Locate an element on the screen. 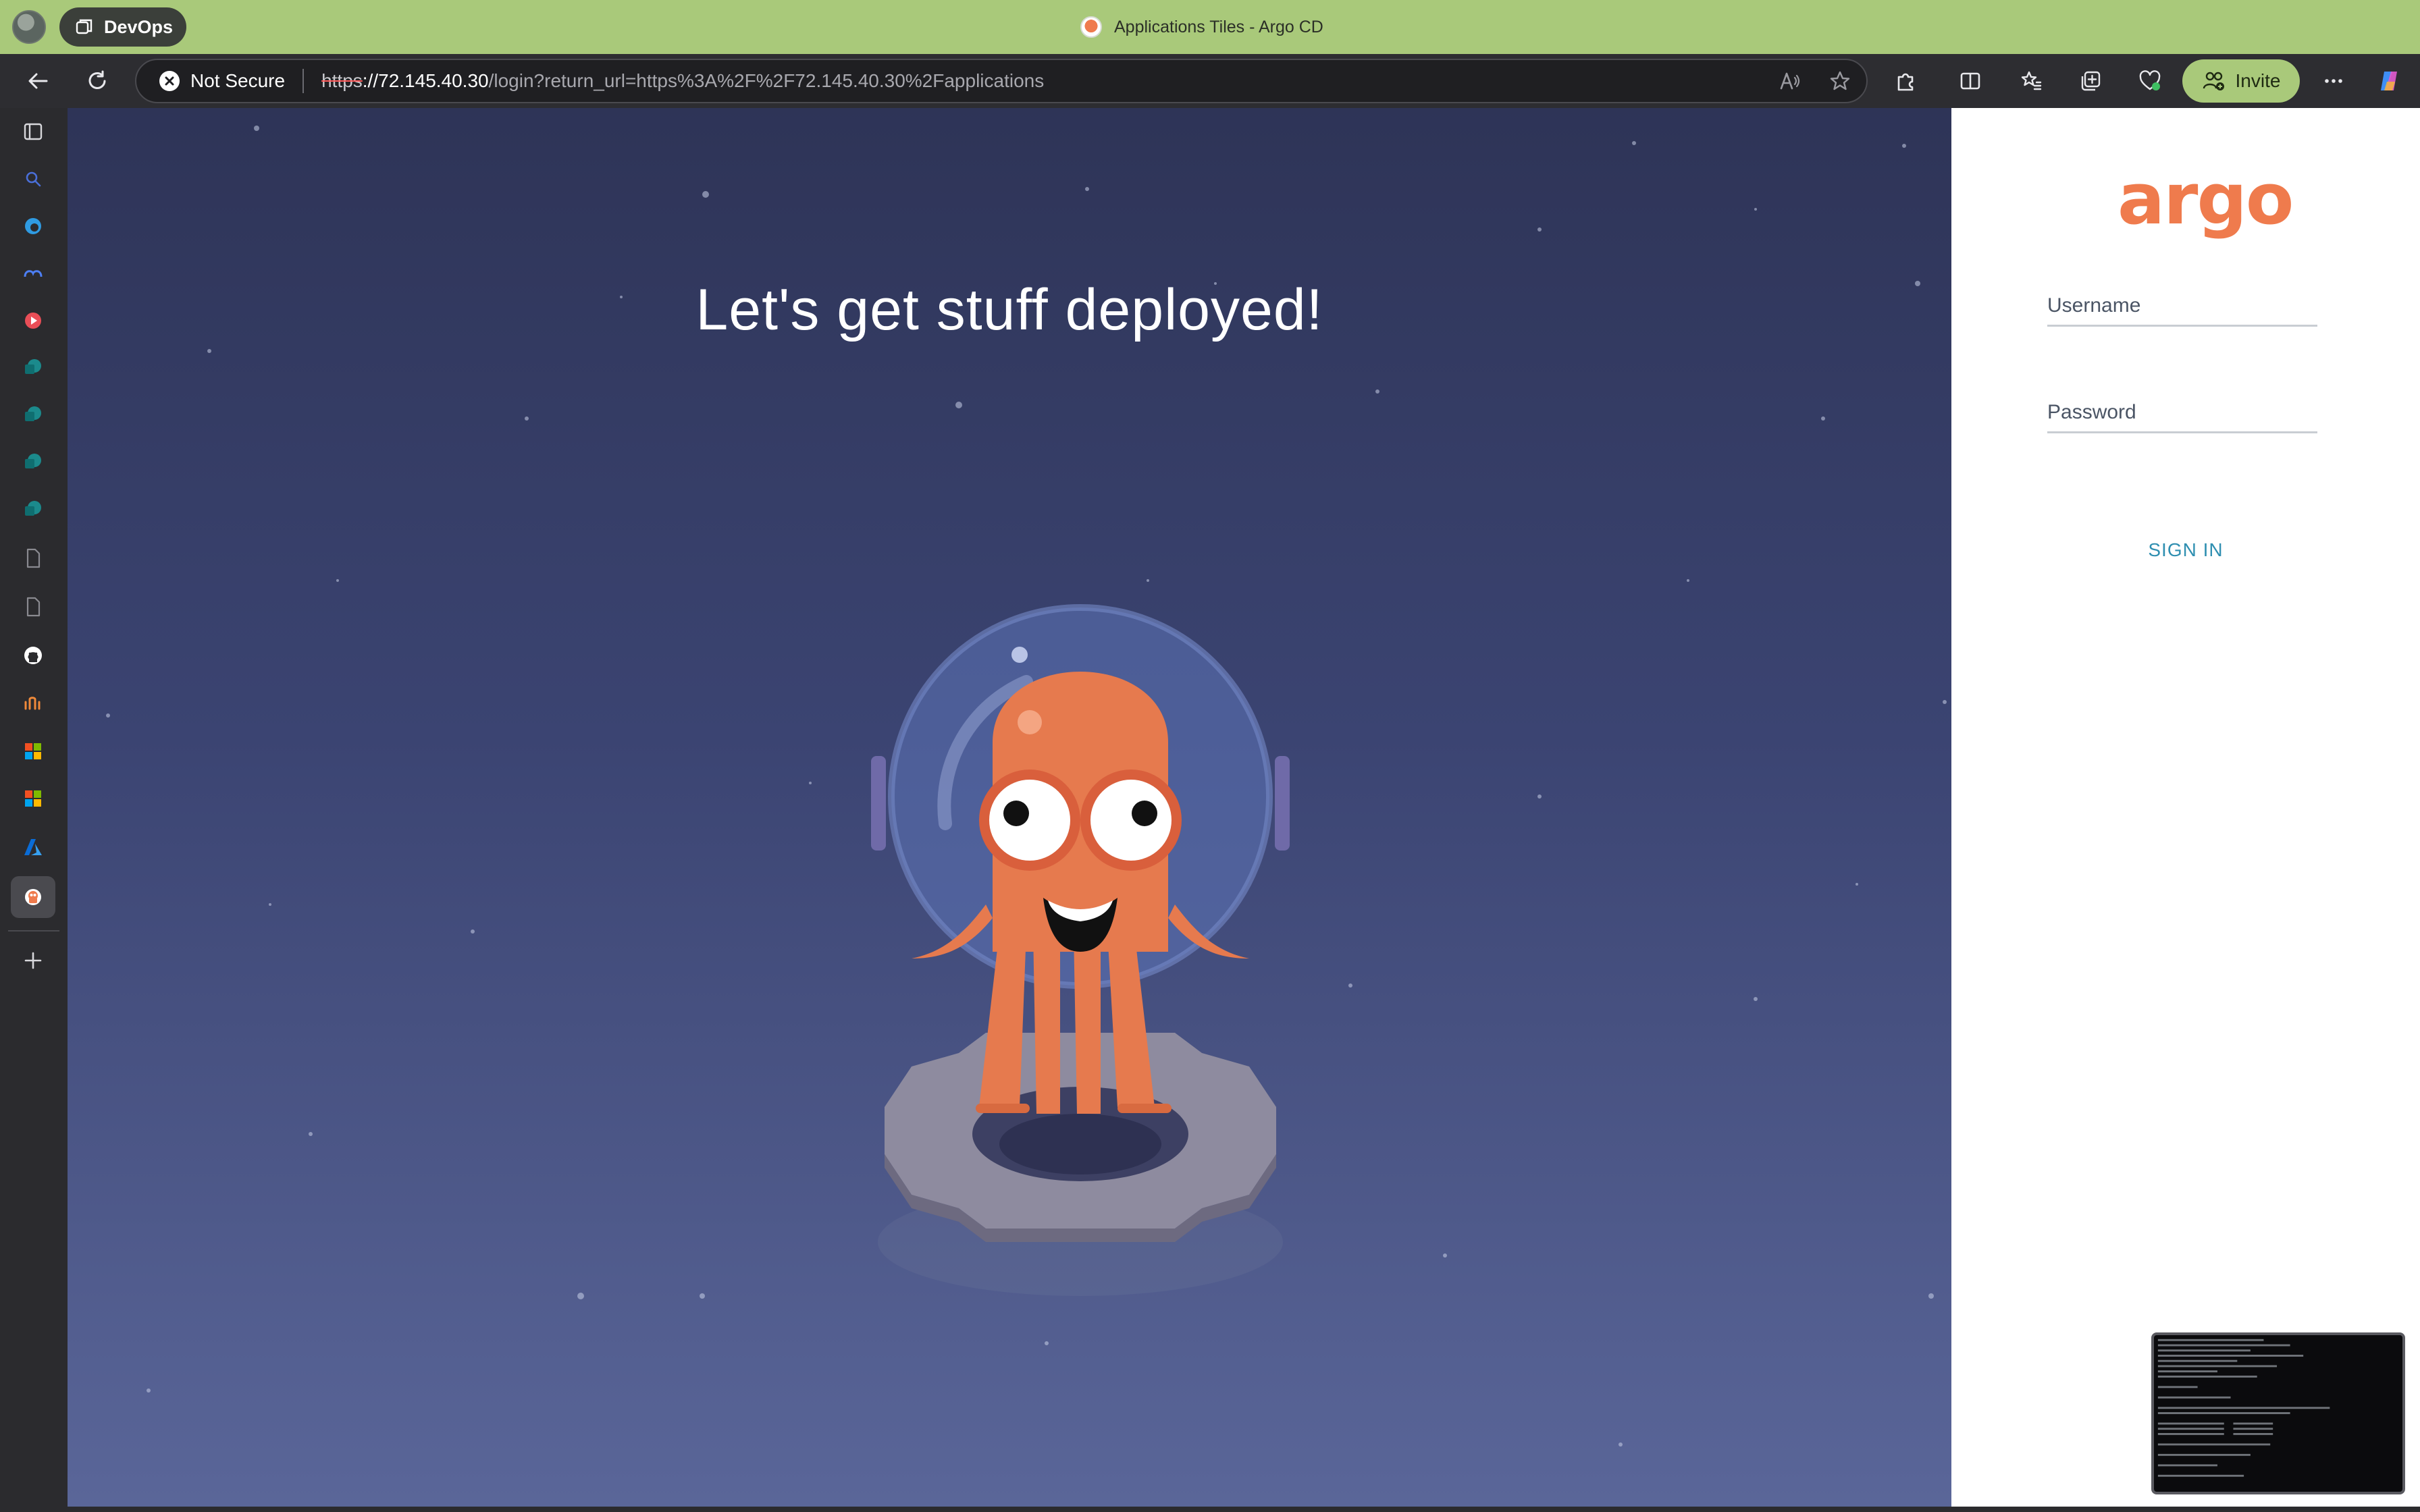  password-input is located at coordinates (2182, 406).